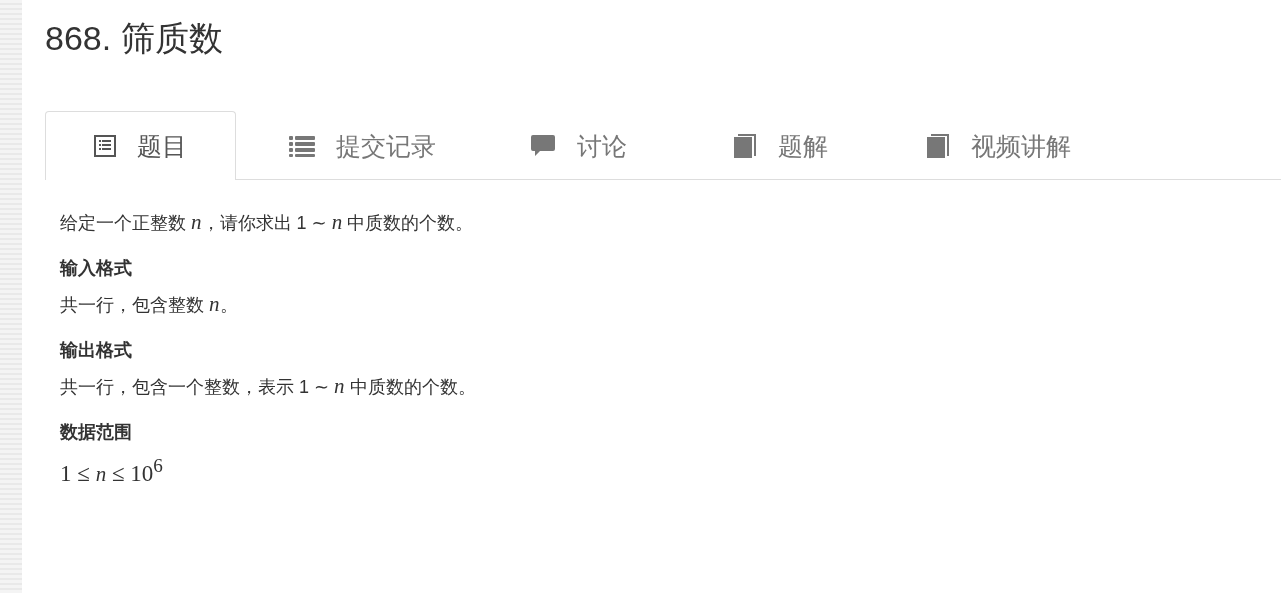 The image size is (1281, 593). I want to click on section-heading: 输出格式, so click(96, 350).